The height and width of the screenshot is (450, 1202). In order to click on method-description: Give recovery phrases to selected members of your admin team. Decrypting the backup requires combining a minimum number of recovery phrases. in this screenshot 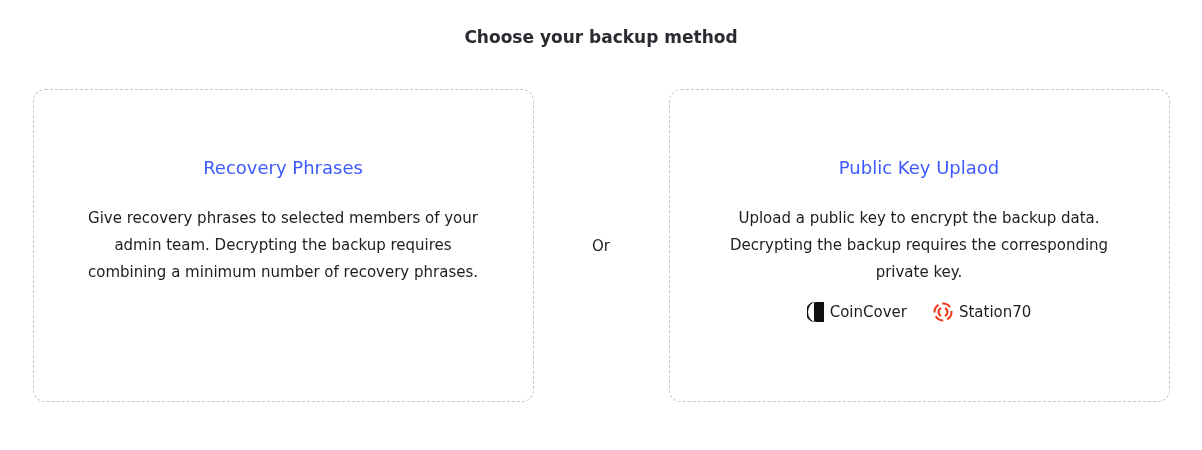, I will do `click(283, 245)`.